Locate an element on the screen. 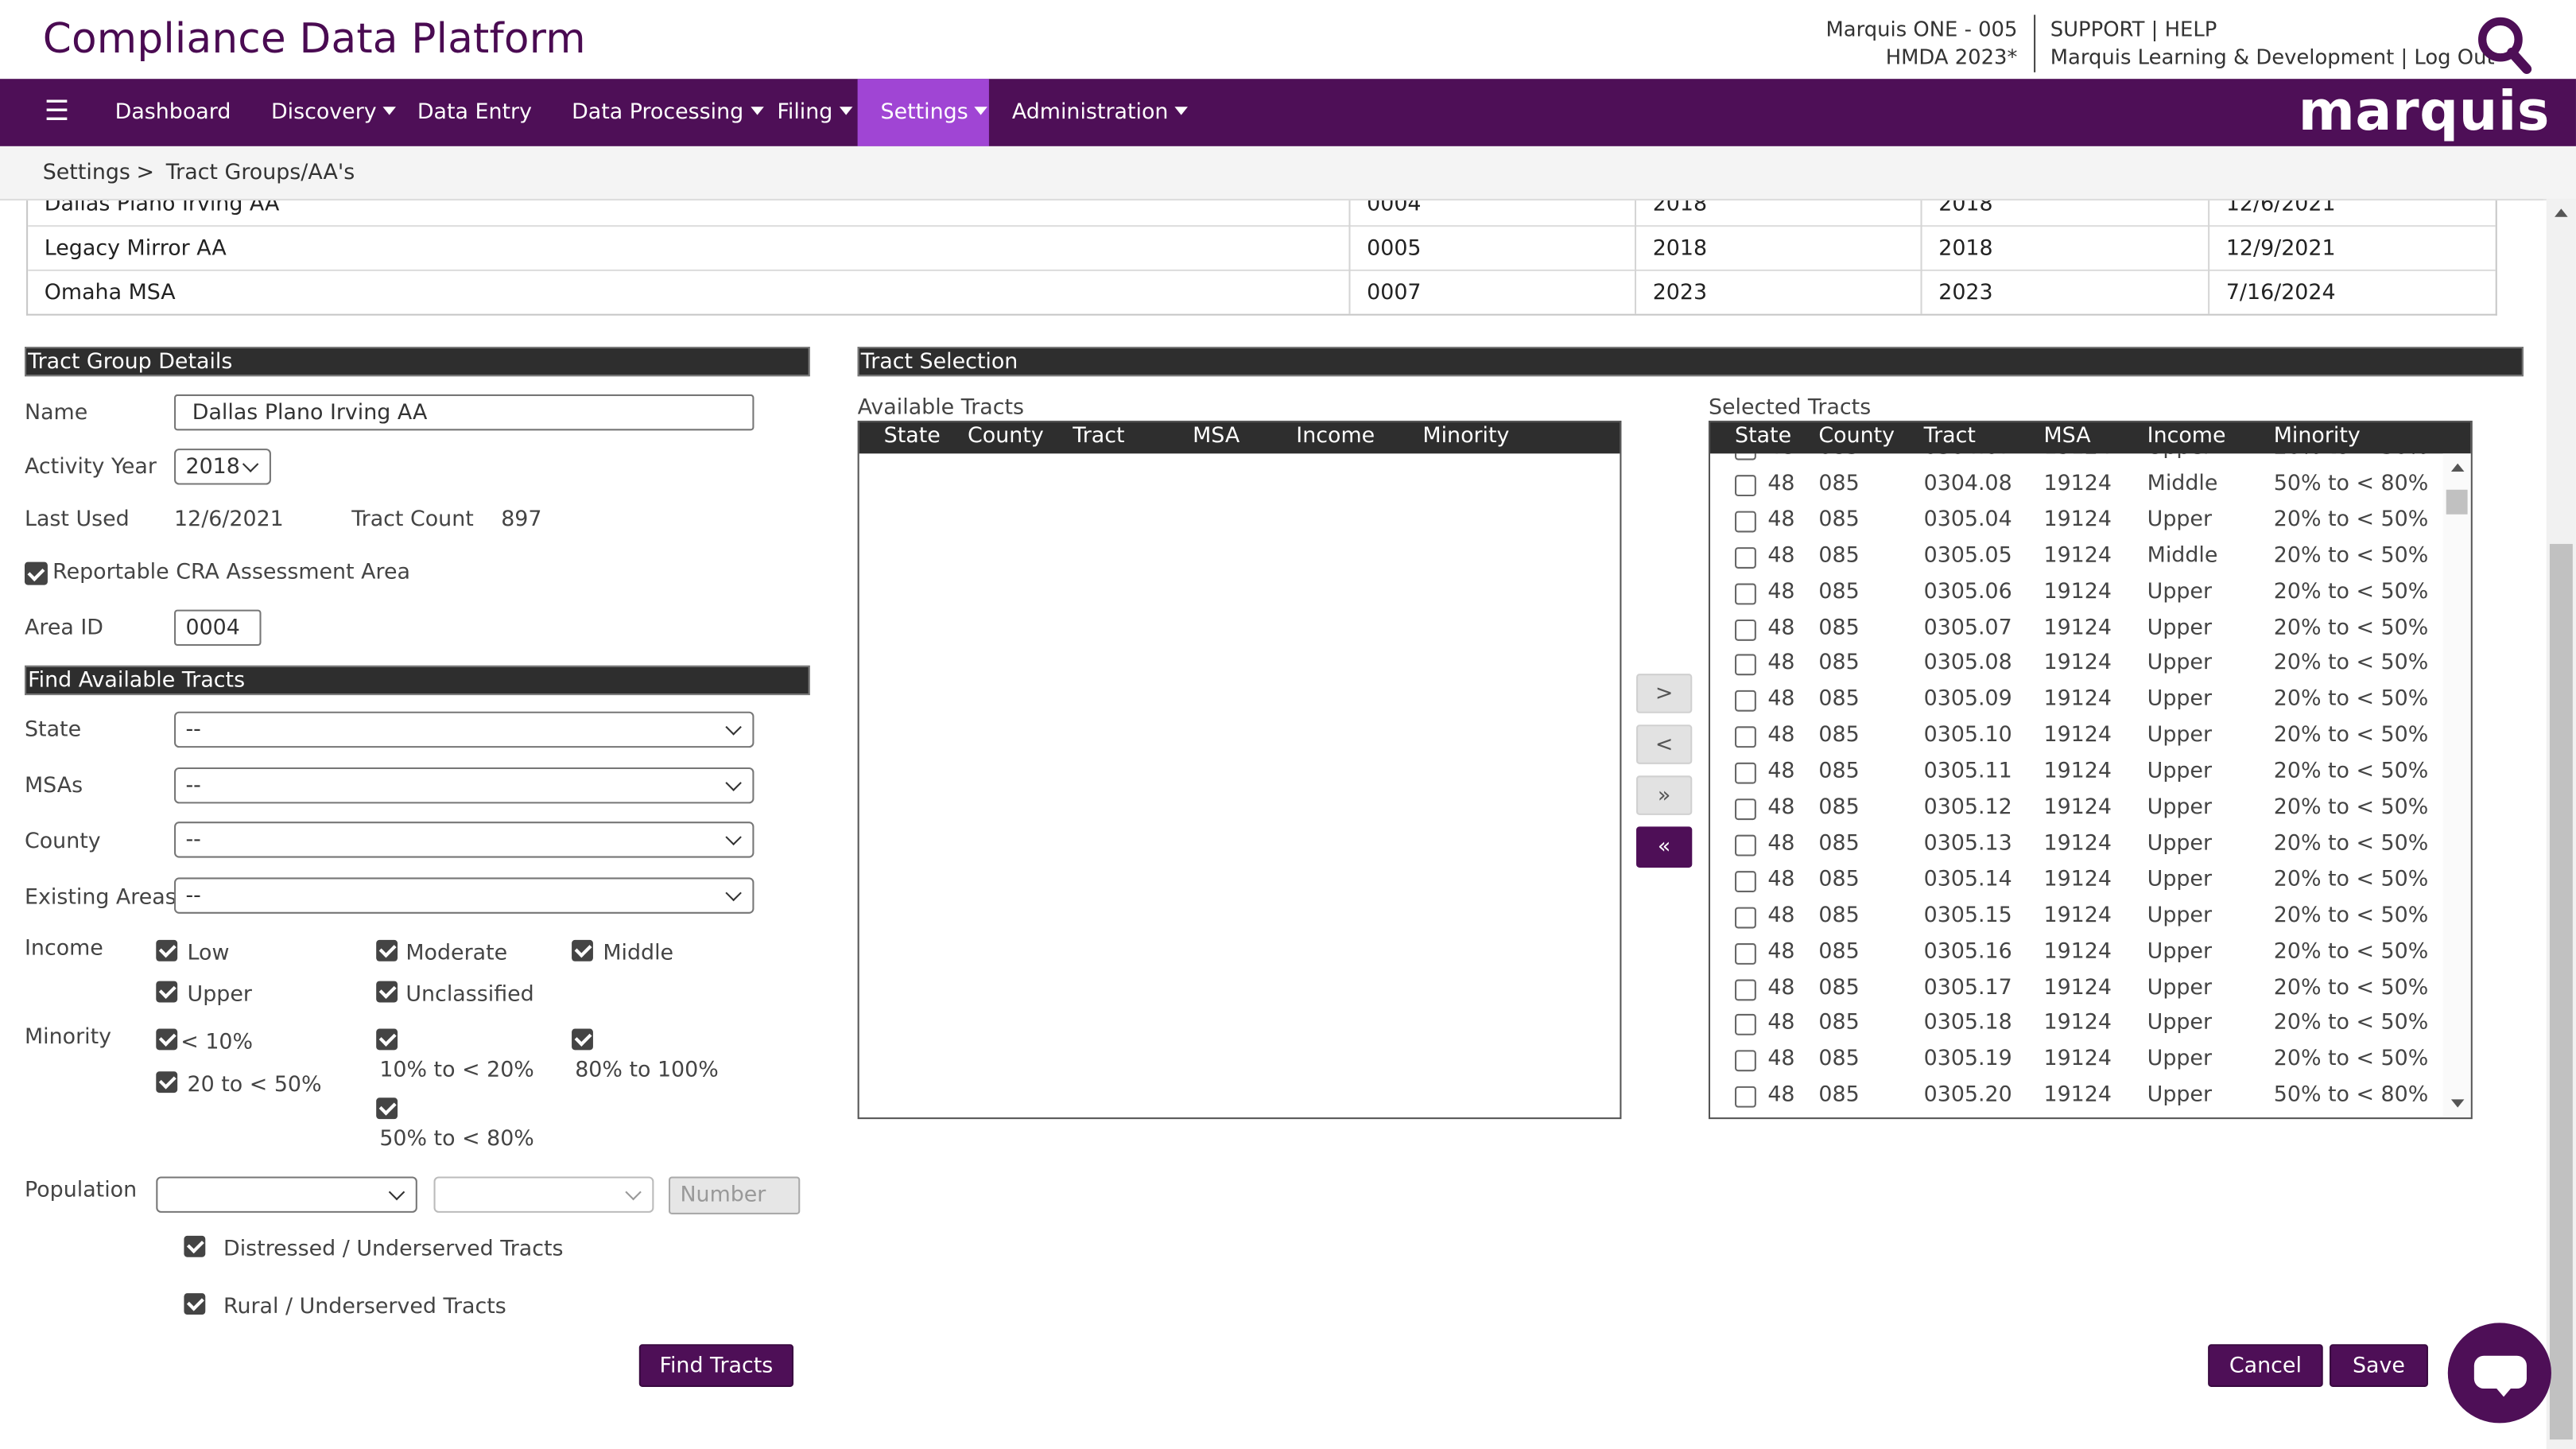  user-name: Marquis Learning & Development is located at coordinates (2222, 56).